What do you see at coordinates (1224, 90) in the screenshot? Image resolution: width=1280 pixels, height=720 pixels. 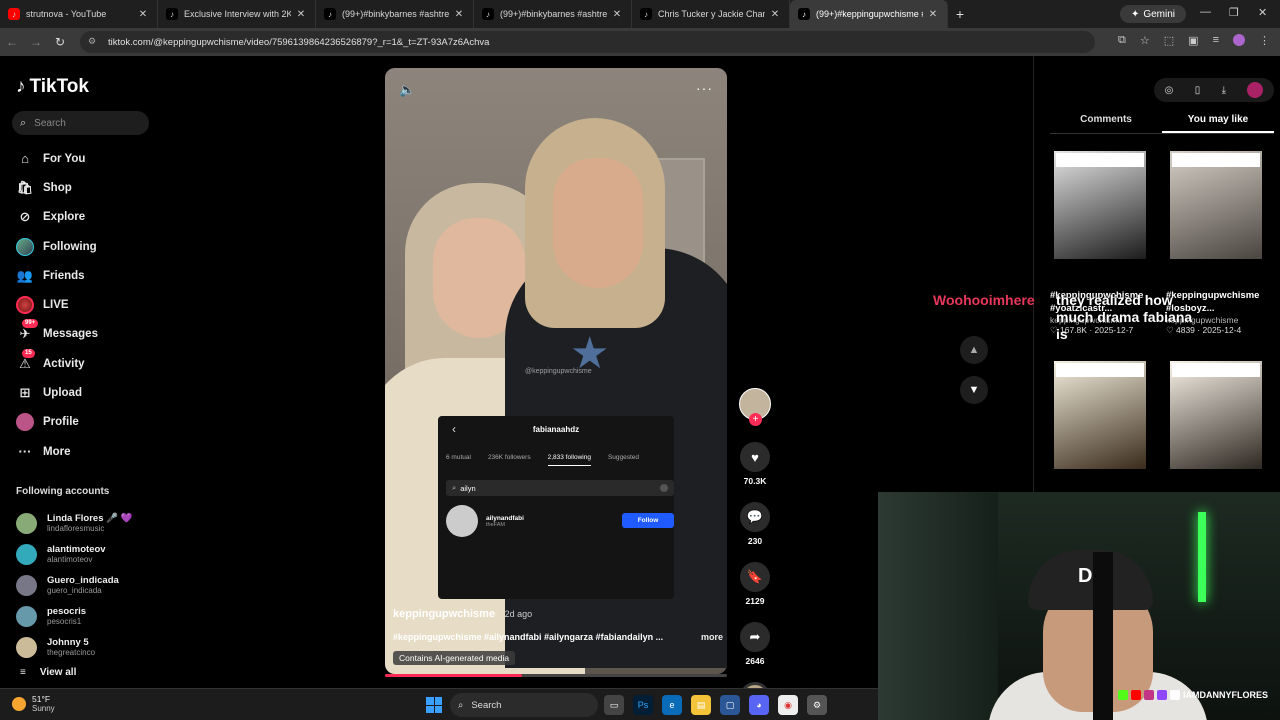 I see `download-icon: ⤓` at bounding box center [1224, 90].